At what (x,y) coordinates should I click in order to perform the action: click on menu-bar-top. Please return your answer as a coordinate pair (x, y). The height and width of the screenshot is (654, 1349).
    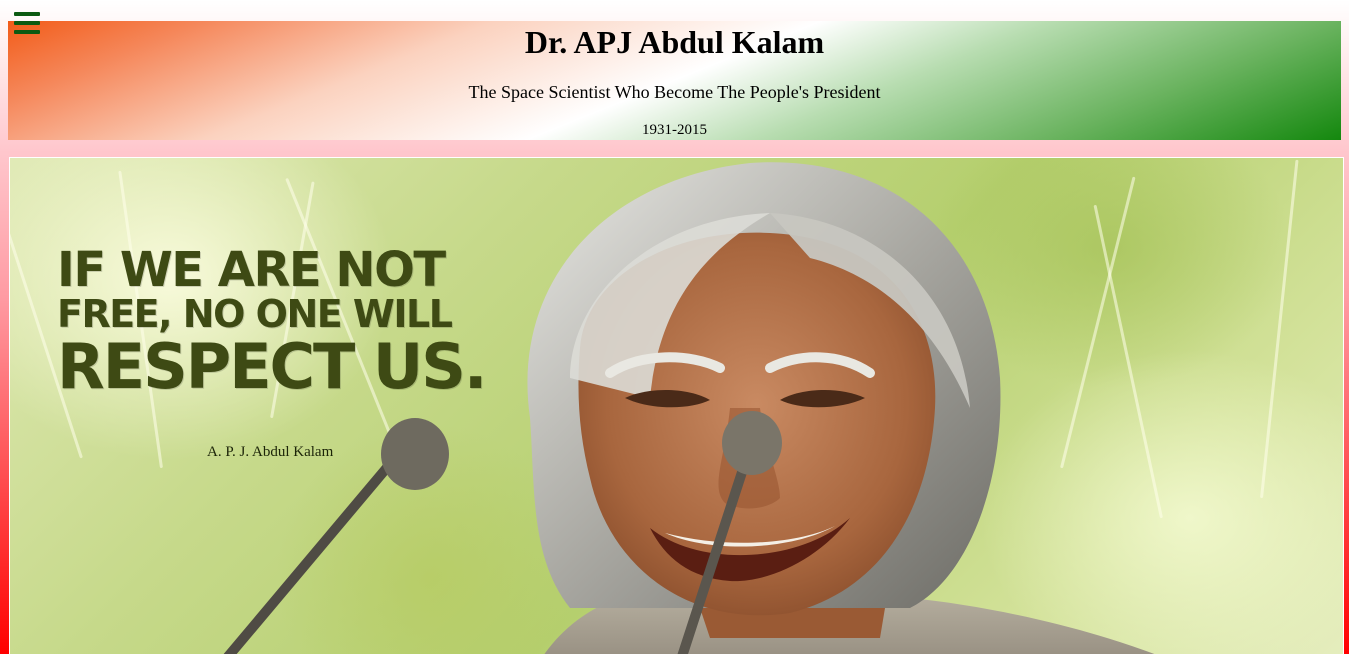
    Looking at the image, I should click on (27, 14).